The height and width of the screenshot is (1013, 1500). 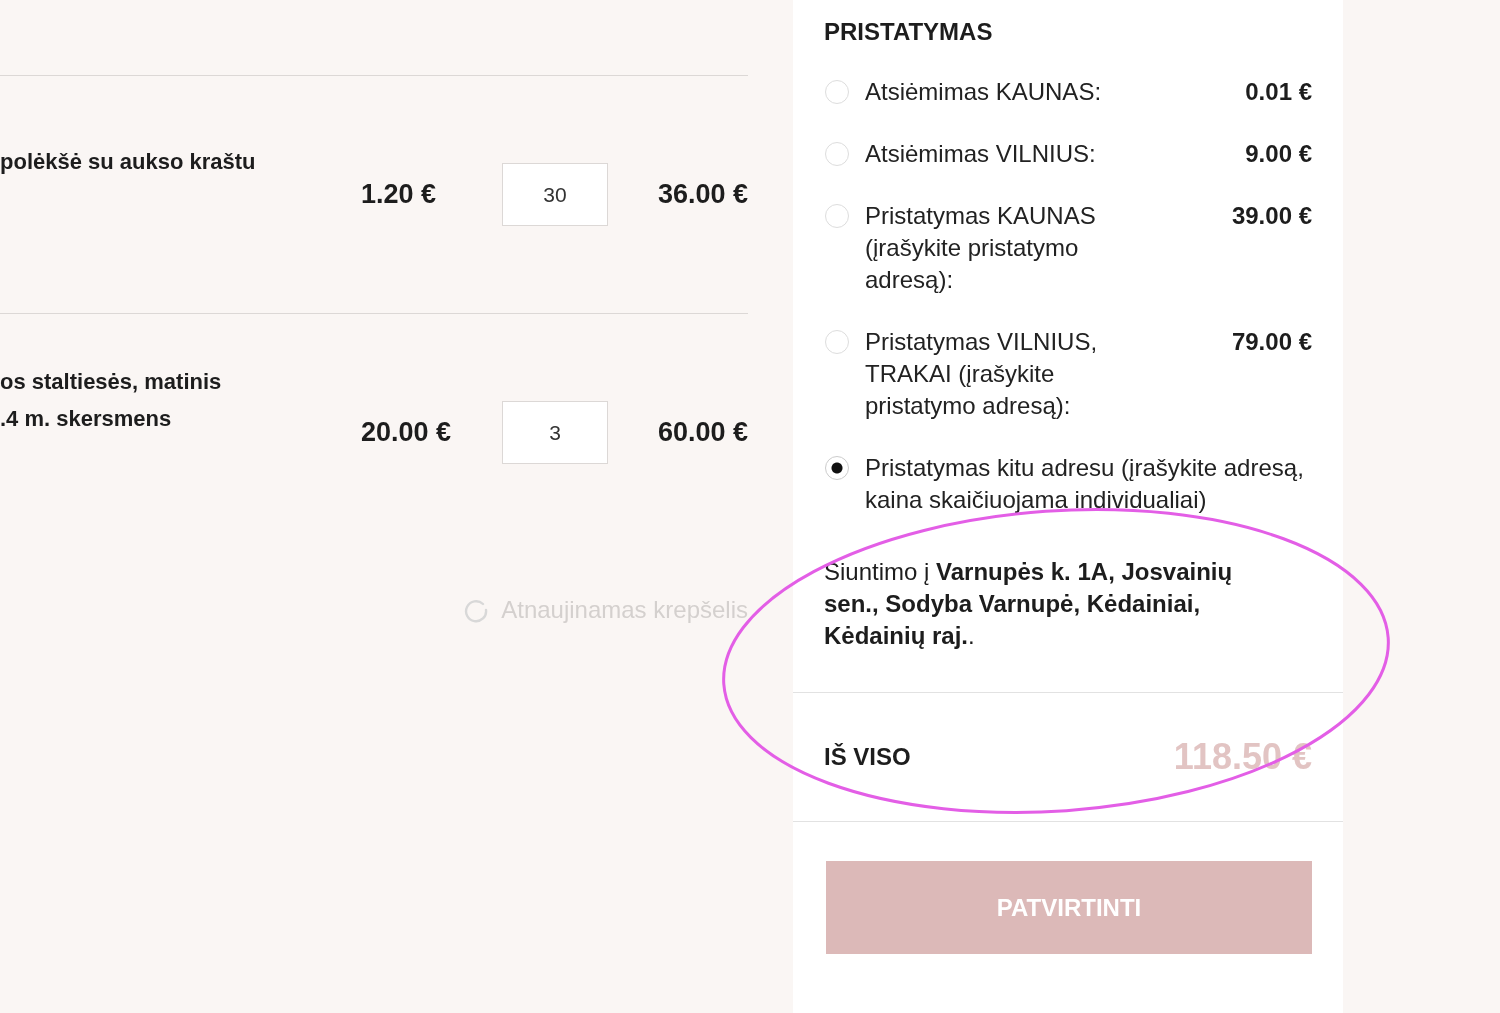 I want to click on total-label: IŠ VISO, so click(x=867, y=757).